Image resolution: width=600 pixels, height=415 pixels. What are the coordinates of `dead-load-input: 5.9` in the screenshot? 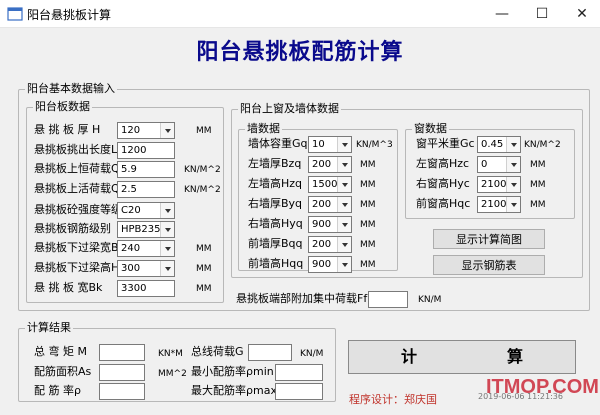 It's located at (146, 169).